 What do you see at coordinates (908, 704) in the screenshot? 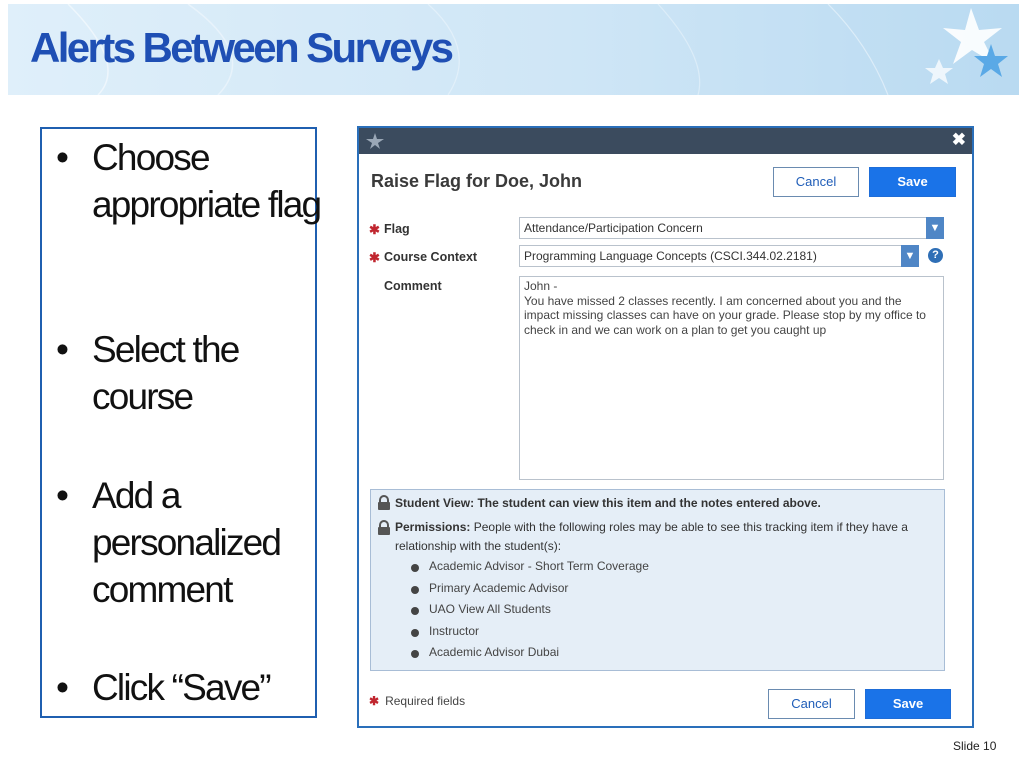
I see `save-button-bottom: Save` at bounding box center [908, 704].